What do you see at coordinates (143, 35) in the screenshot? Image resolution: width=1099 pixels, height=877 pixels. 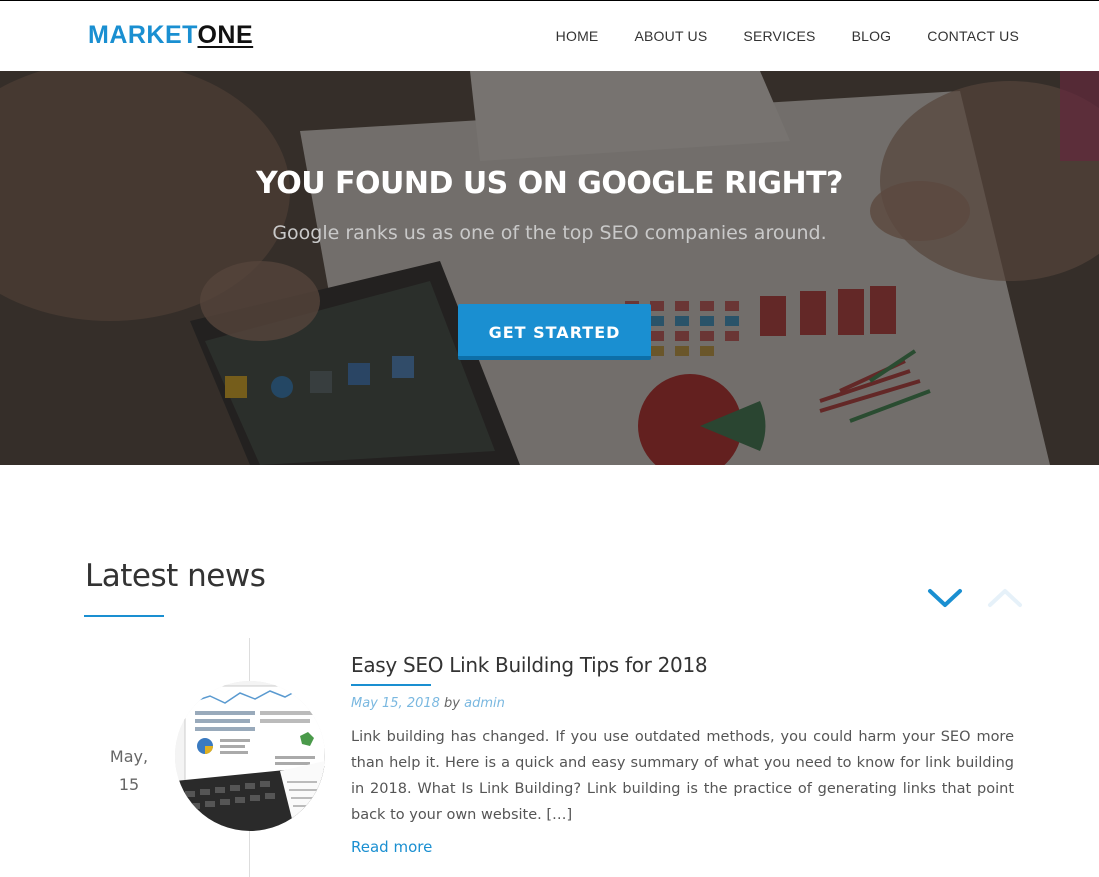 I see `logo-part-market: MARKET` at bounding box center [143, 35].